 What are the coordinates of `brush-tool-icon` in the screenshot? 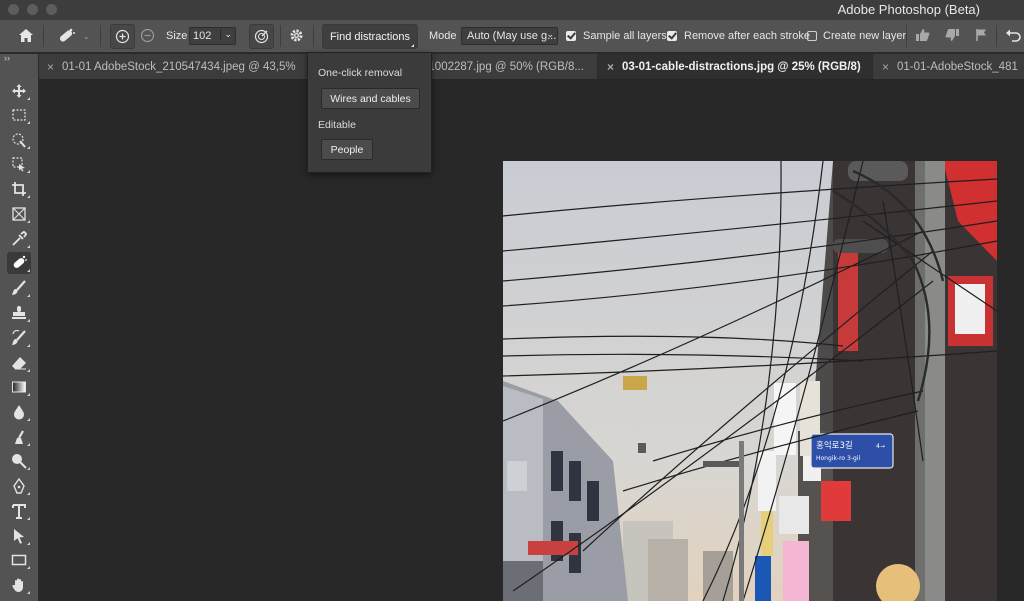 It's located at (19, 287).